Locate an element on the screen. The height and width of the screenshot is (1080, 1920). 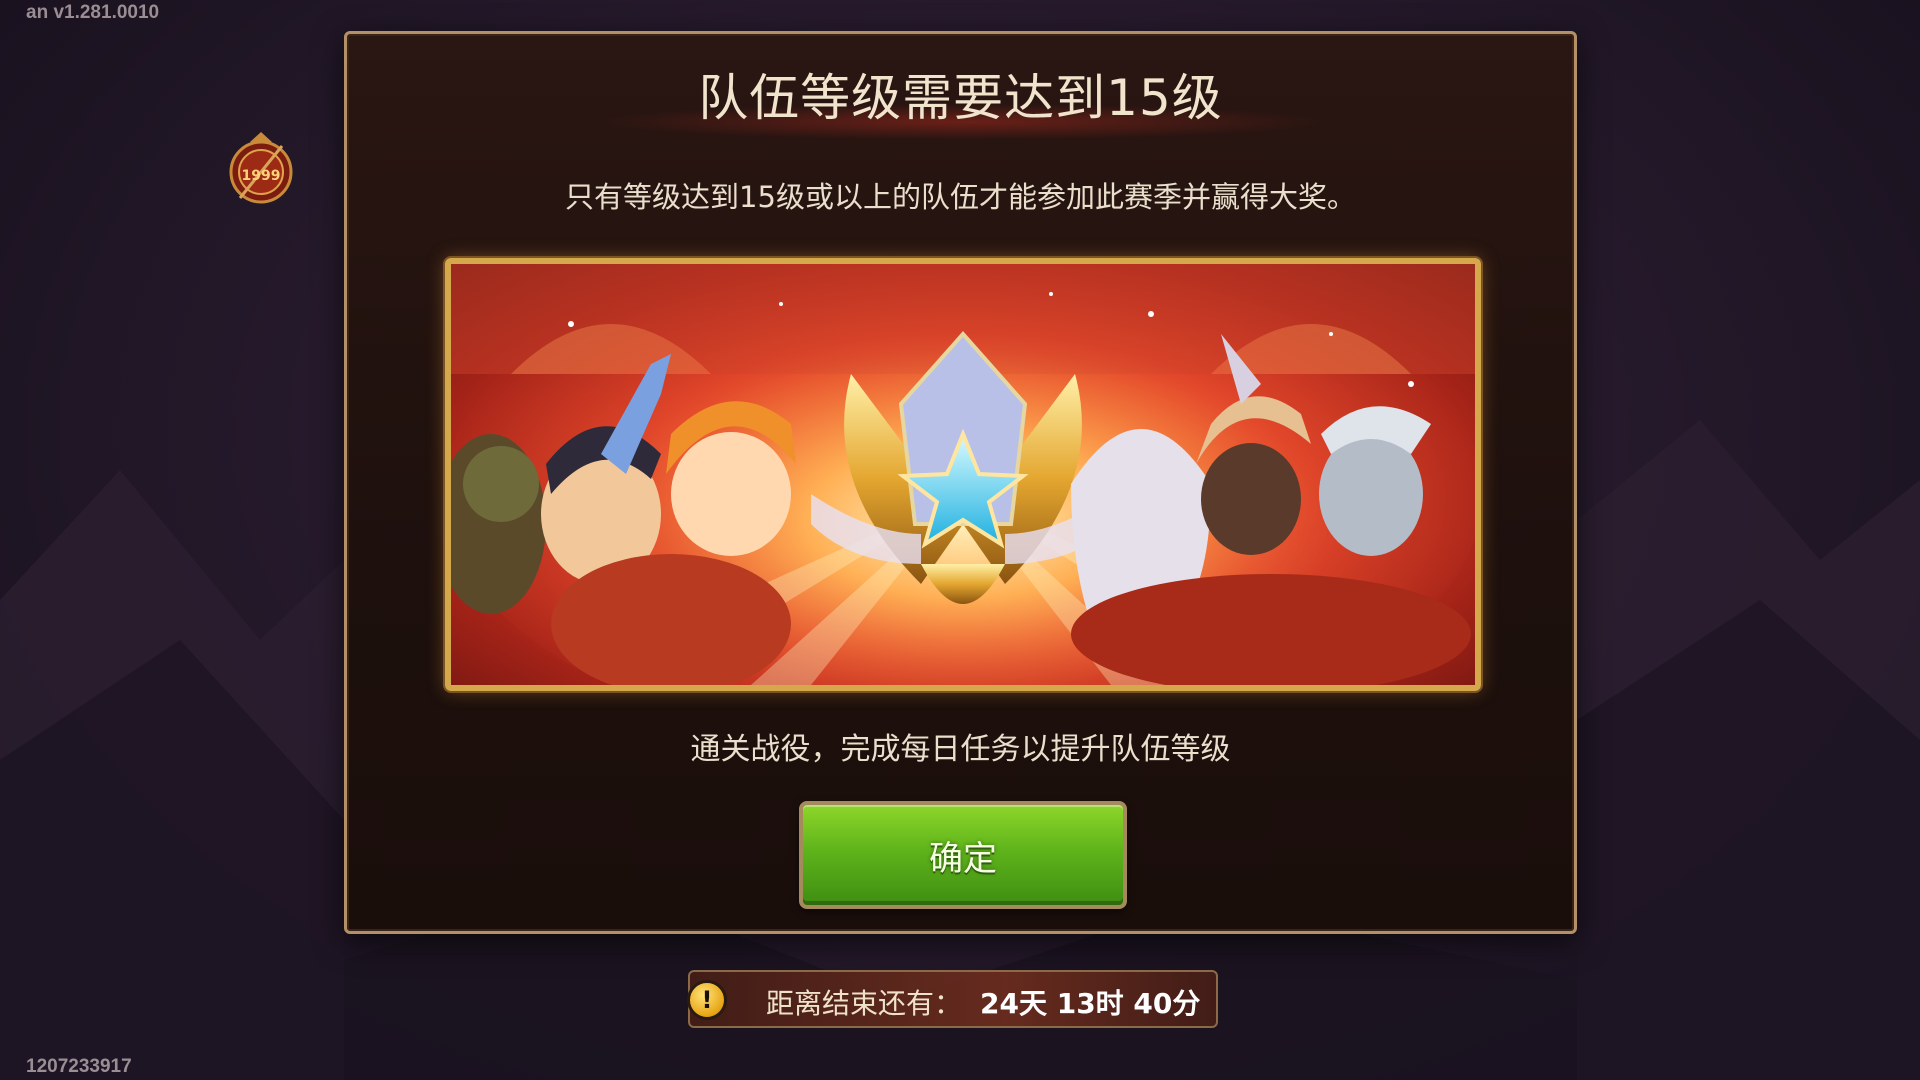
confirm-button-label: 确定 is located at coordinates (963, 858).